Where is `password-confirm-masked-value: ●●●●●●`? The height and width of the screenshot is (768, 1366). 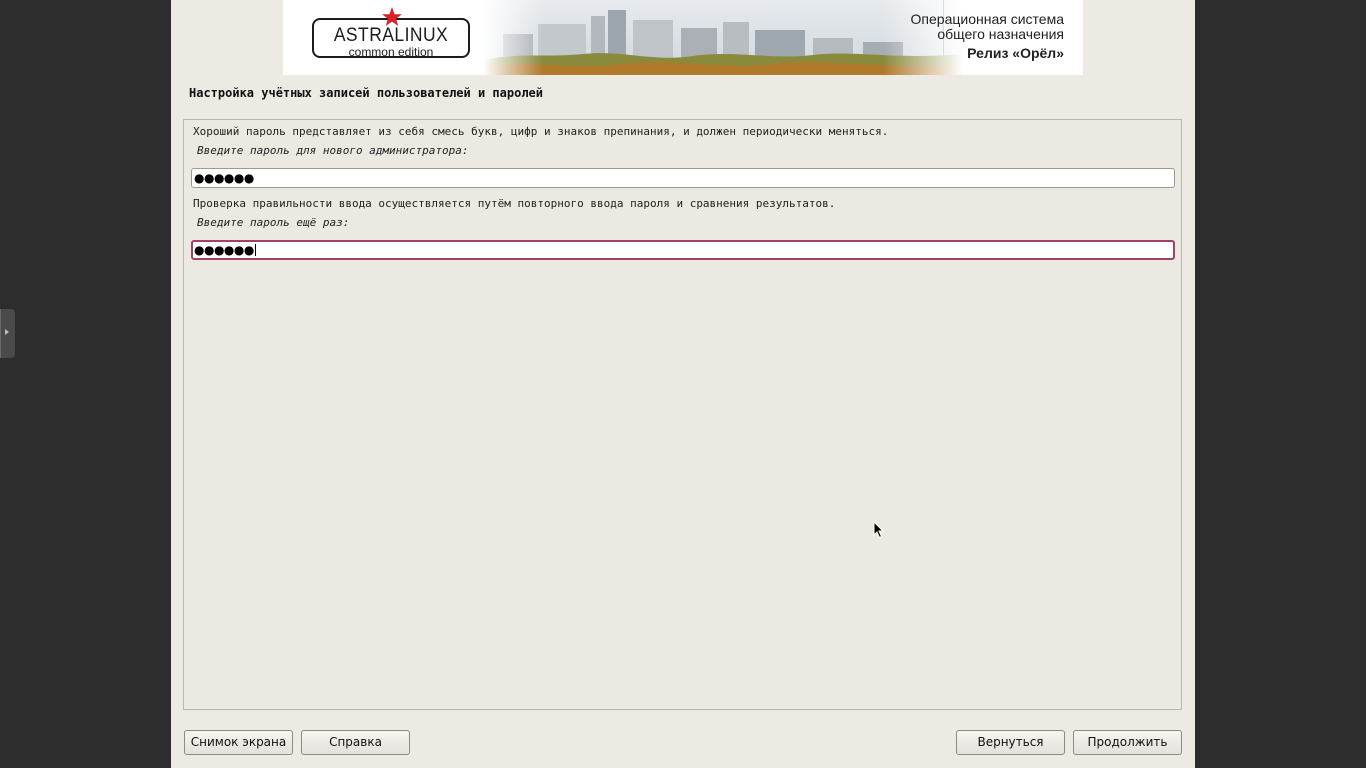
password-confirm-masked-value: ●●●●●● is located at coordinates (224, 250).